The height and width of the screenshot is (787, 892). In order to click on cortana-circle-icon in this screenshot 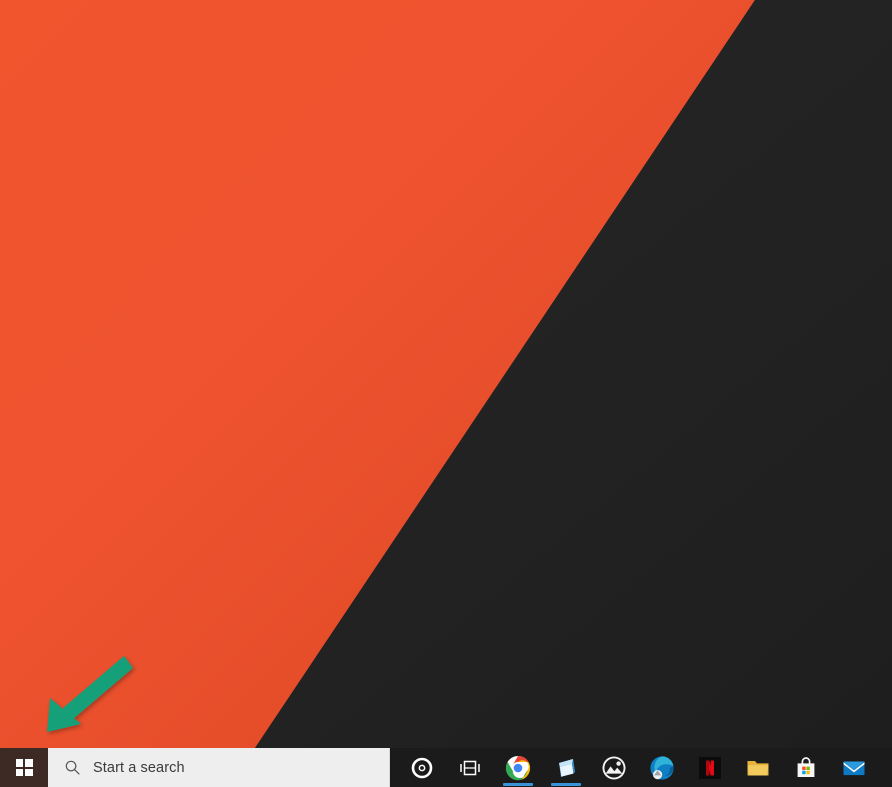, I will do `click(422, 767)`.